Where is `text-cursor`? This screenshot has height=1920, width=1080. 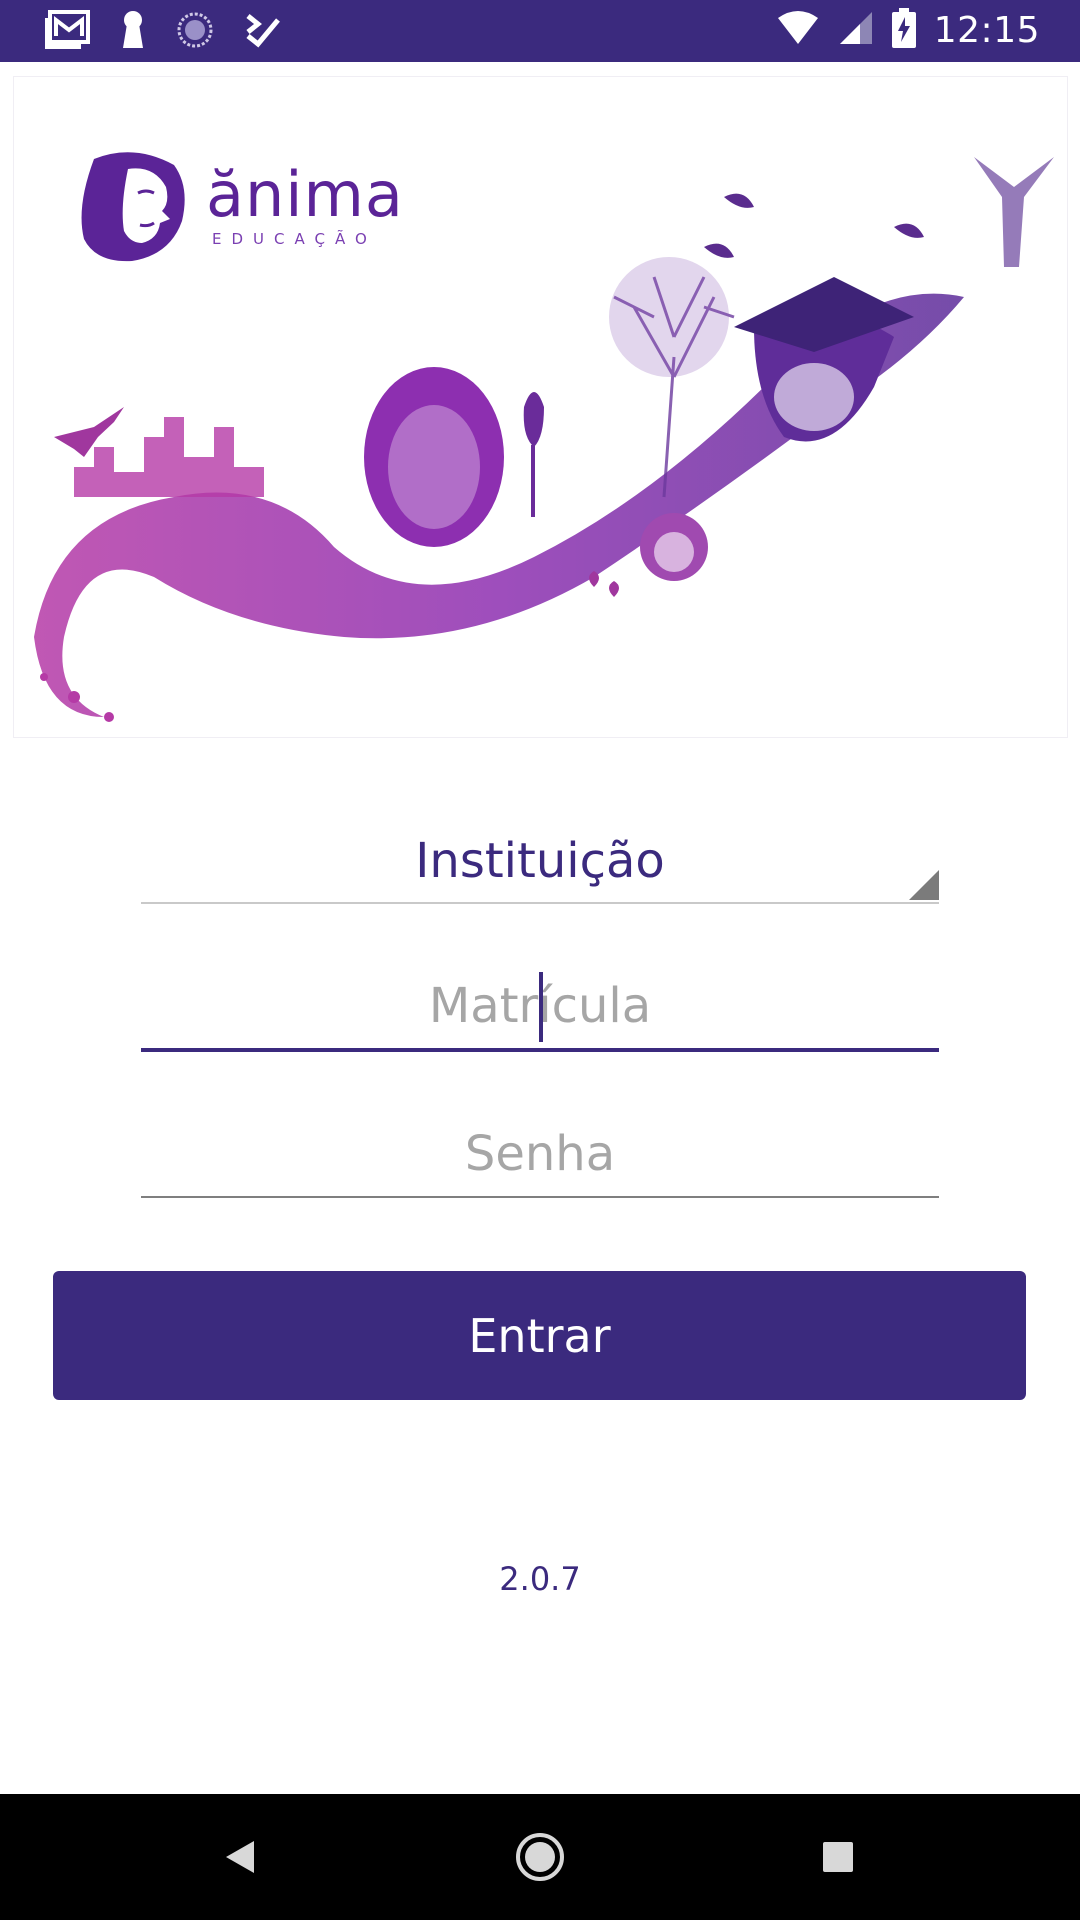 text-cursor is located at coordinates (541, 1007).